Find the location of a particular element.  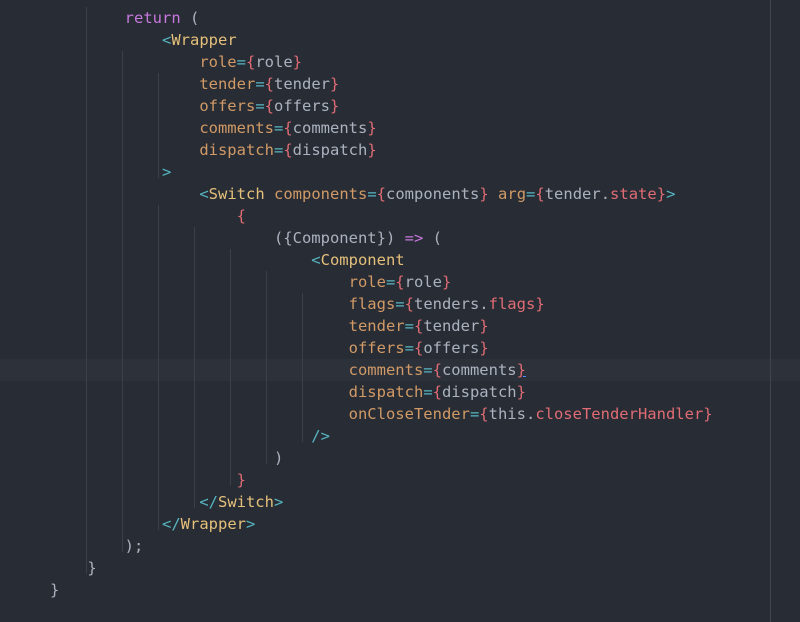

code-line: 84 /> is located at coordinates (400, 436).